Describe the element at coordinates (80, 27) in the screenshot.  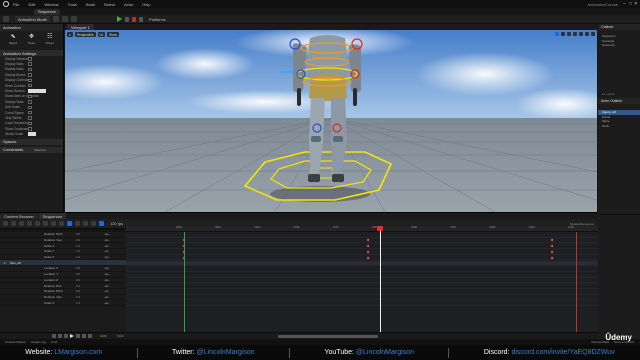
I see `viewport-tab: Viewport 1` at that location.